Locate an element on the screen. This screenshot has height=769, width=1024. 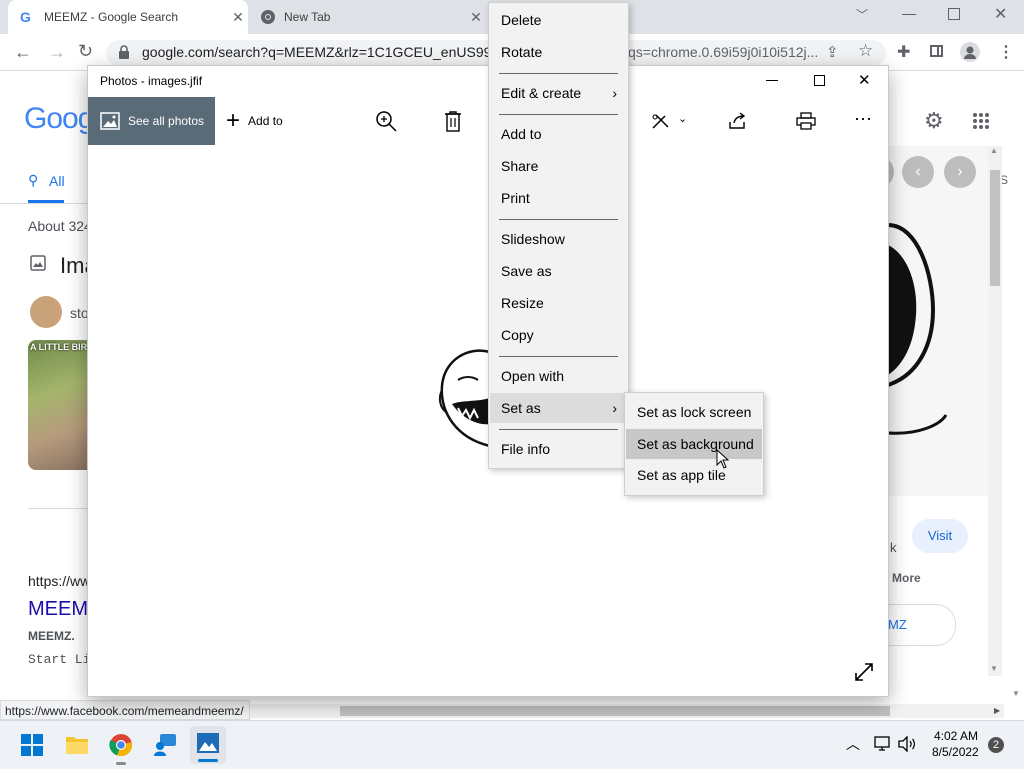
see-all-photos-label: See all photos is located at coordinates (166, 121).